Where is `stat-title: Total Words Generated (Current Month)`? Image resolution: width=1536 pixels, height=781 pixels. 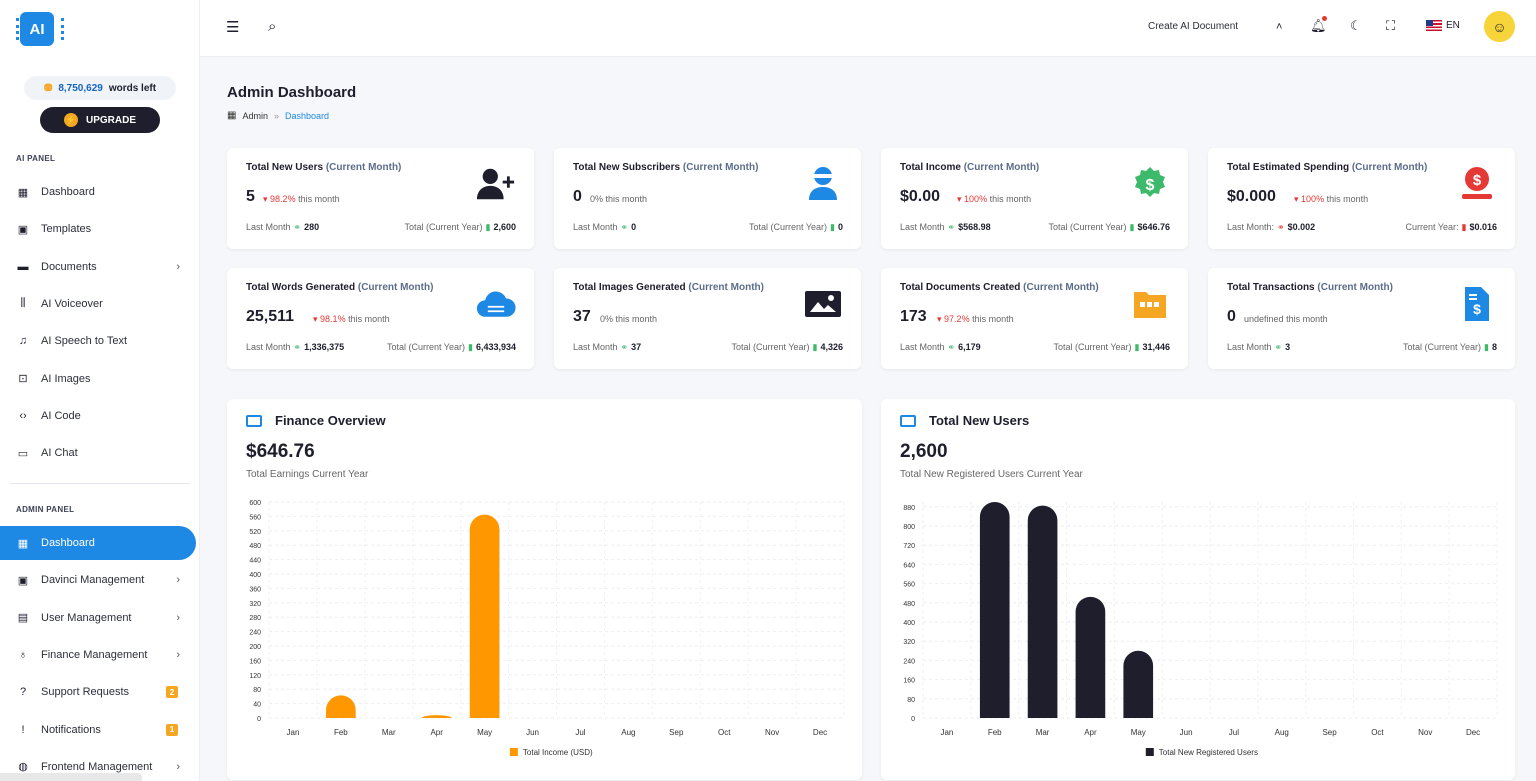 stat-title: Total Words Generated (Current Month) is located at coordinates (339, 287).